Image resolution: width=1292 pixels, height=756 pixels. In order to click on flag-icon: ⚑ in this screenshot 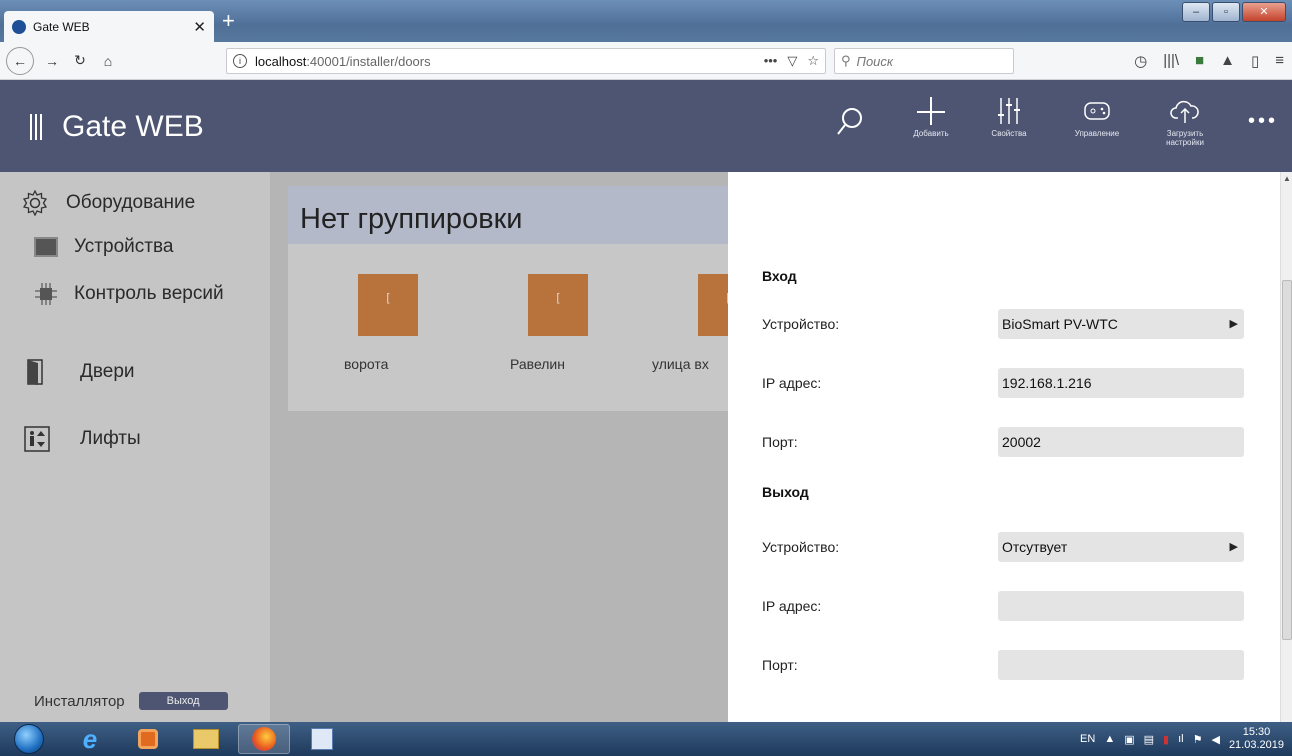, I will do `click(1198, 739)`.